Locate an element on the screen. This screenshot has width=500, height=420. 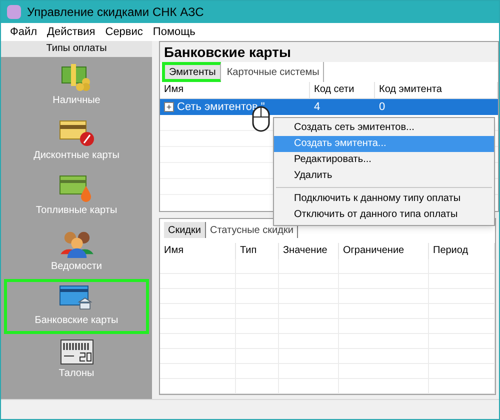
menu-item: Файл is located at coordinates (23, 32).